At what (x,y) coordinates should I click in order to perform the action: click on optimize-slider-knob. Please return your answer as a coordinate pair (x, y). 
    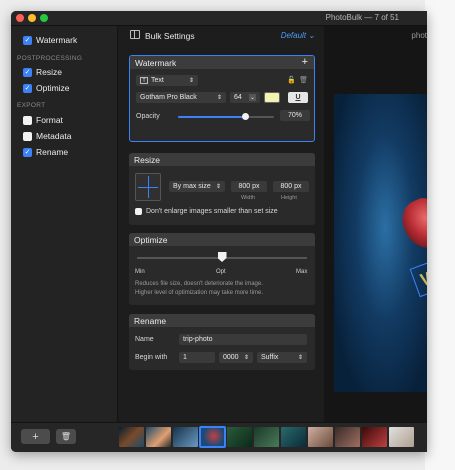
    Looking at the image, I should click on (222, 257).